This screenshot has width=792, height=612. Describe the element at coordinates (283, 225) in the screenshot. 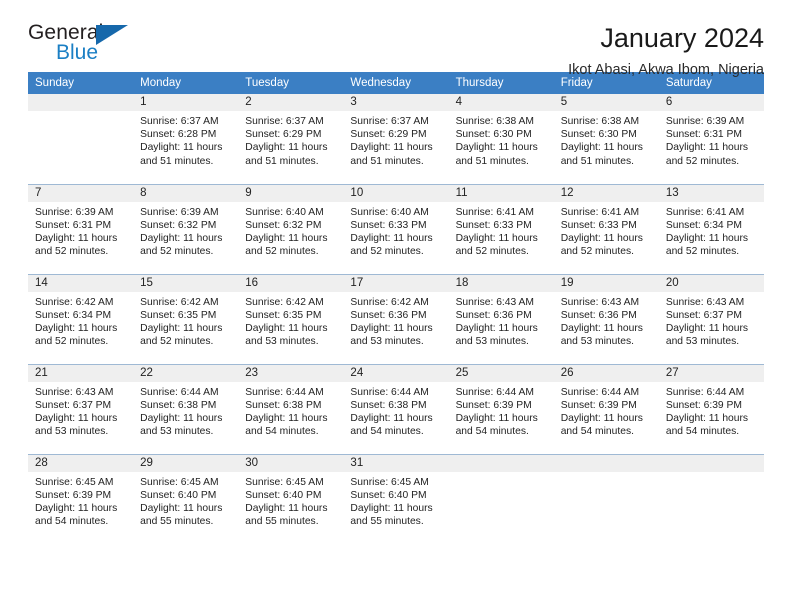

I see `sunset-time: Sunset: 6:32 PM` at that location.